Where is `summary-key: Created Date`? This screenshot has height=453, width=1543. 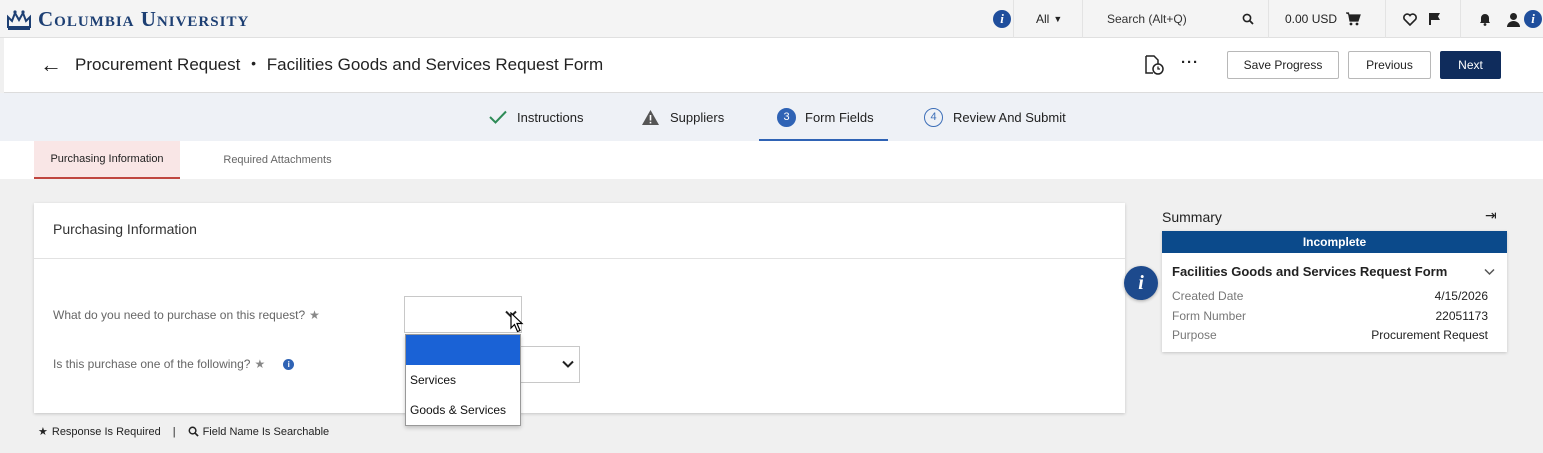 summary-key: Created Date is located at coordinates (1208, 296).